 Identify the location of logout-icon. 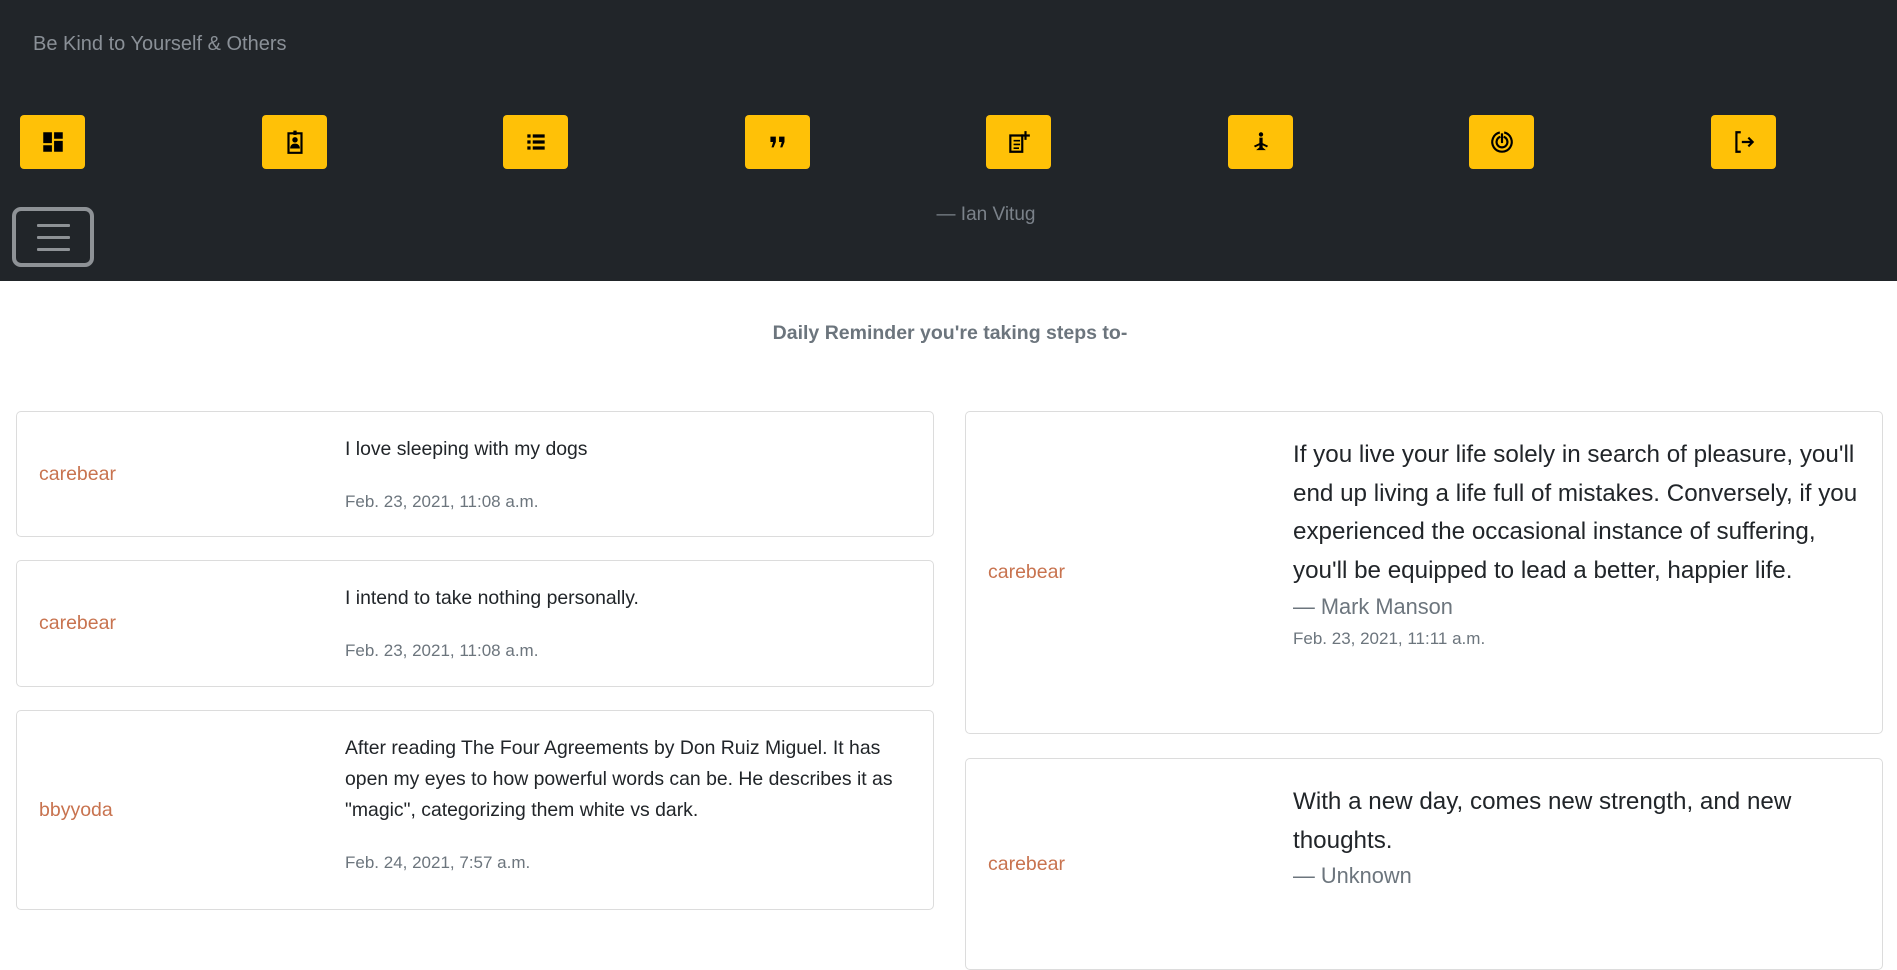
(1744, 142).